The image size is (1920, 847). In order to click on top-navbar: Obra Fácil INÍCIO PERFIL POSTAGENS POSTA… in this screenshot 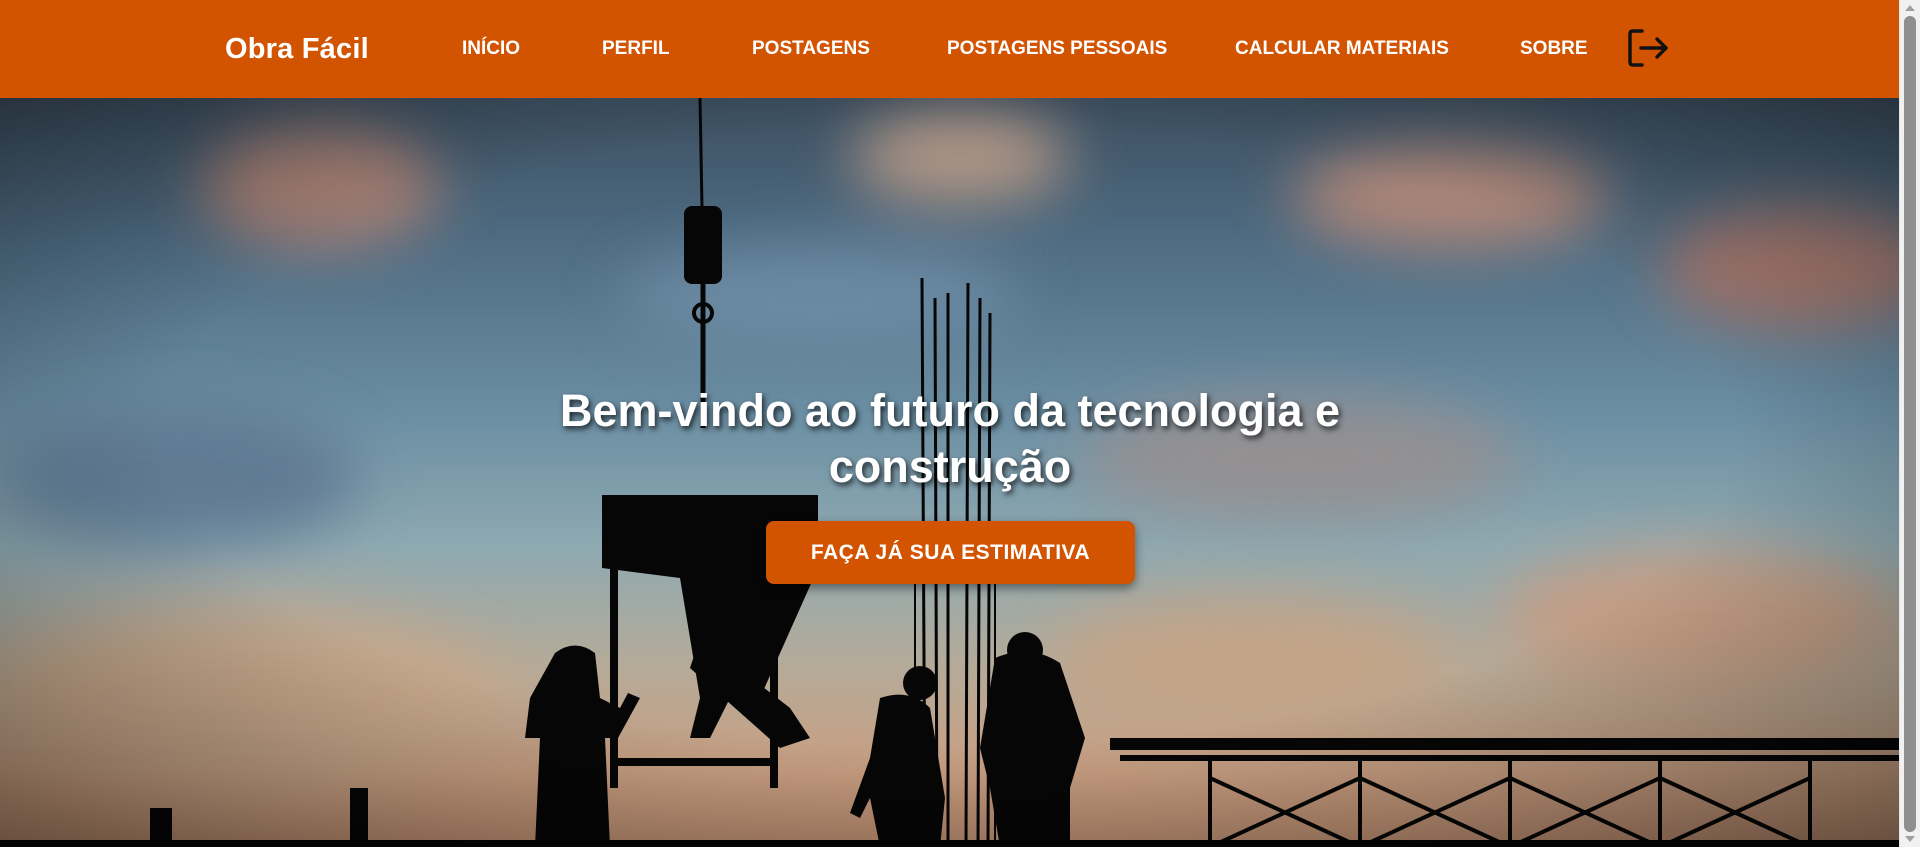, I will do `click(949, 49)`.